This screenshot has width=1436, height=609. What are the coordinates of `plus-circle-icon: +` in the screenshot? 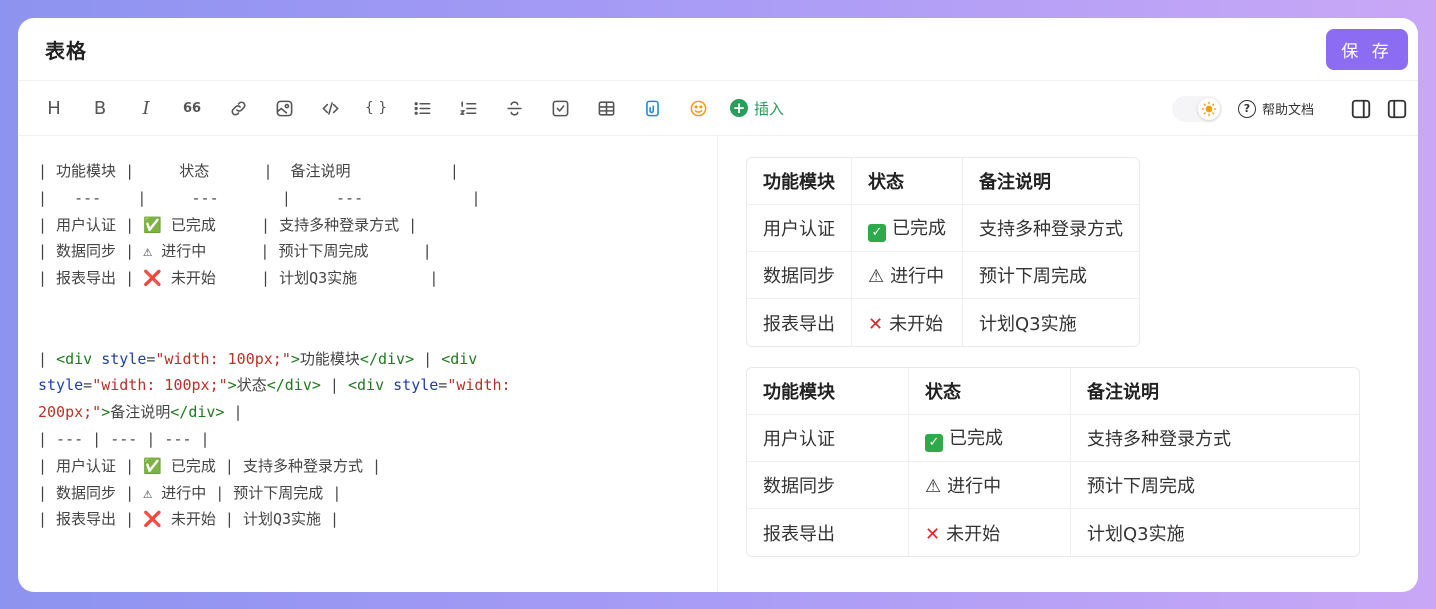 It's located at (739, 108).